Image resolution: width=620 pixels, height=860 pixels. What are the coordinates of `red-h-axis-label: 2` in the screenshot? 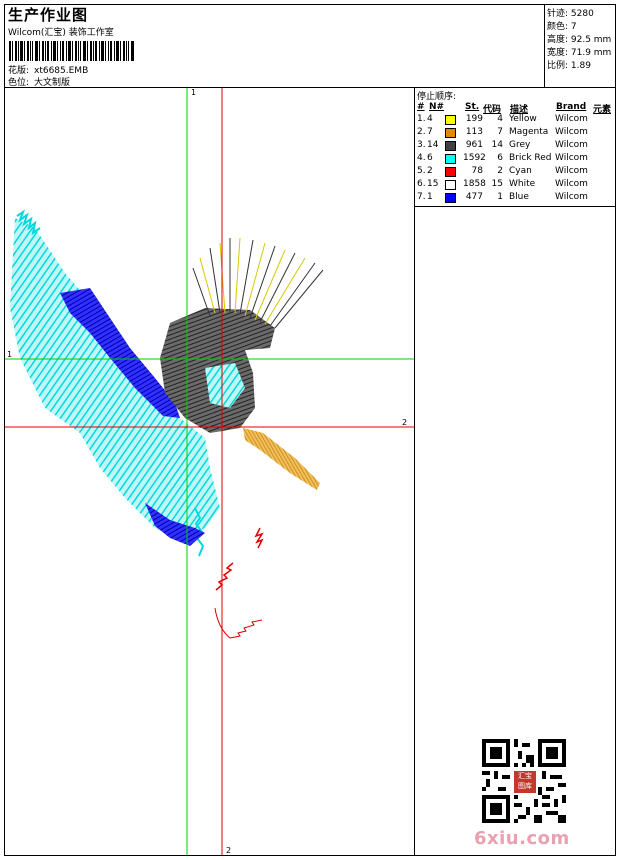 It's located at (405, 422).